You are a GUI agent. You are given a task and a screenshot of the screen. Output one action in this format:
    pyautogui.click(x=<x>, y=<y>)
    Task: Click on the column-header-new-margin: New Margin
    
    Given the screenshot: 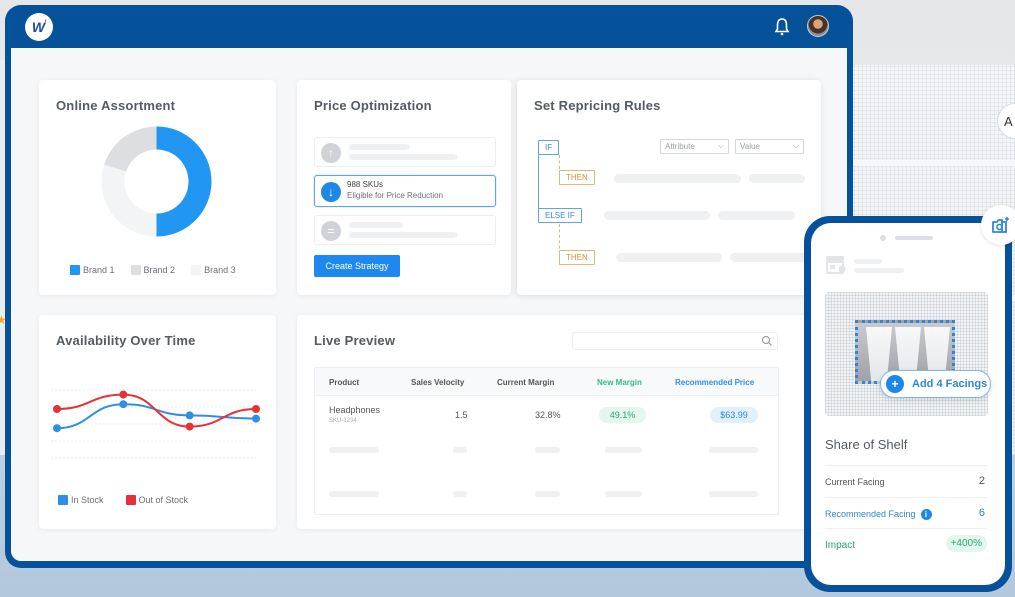 What is the action you would take?
    pyautogui.click(x=619, y=382)
    